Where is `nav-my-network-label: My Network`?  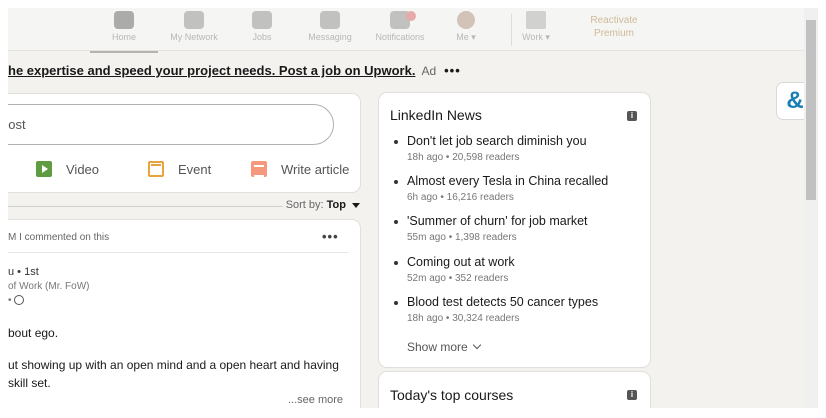 nav-my-network-label: My Network is located at coordinates (194, 37).